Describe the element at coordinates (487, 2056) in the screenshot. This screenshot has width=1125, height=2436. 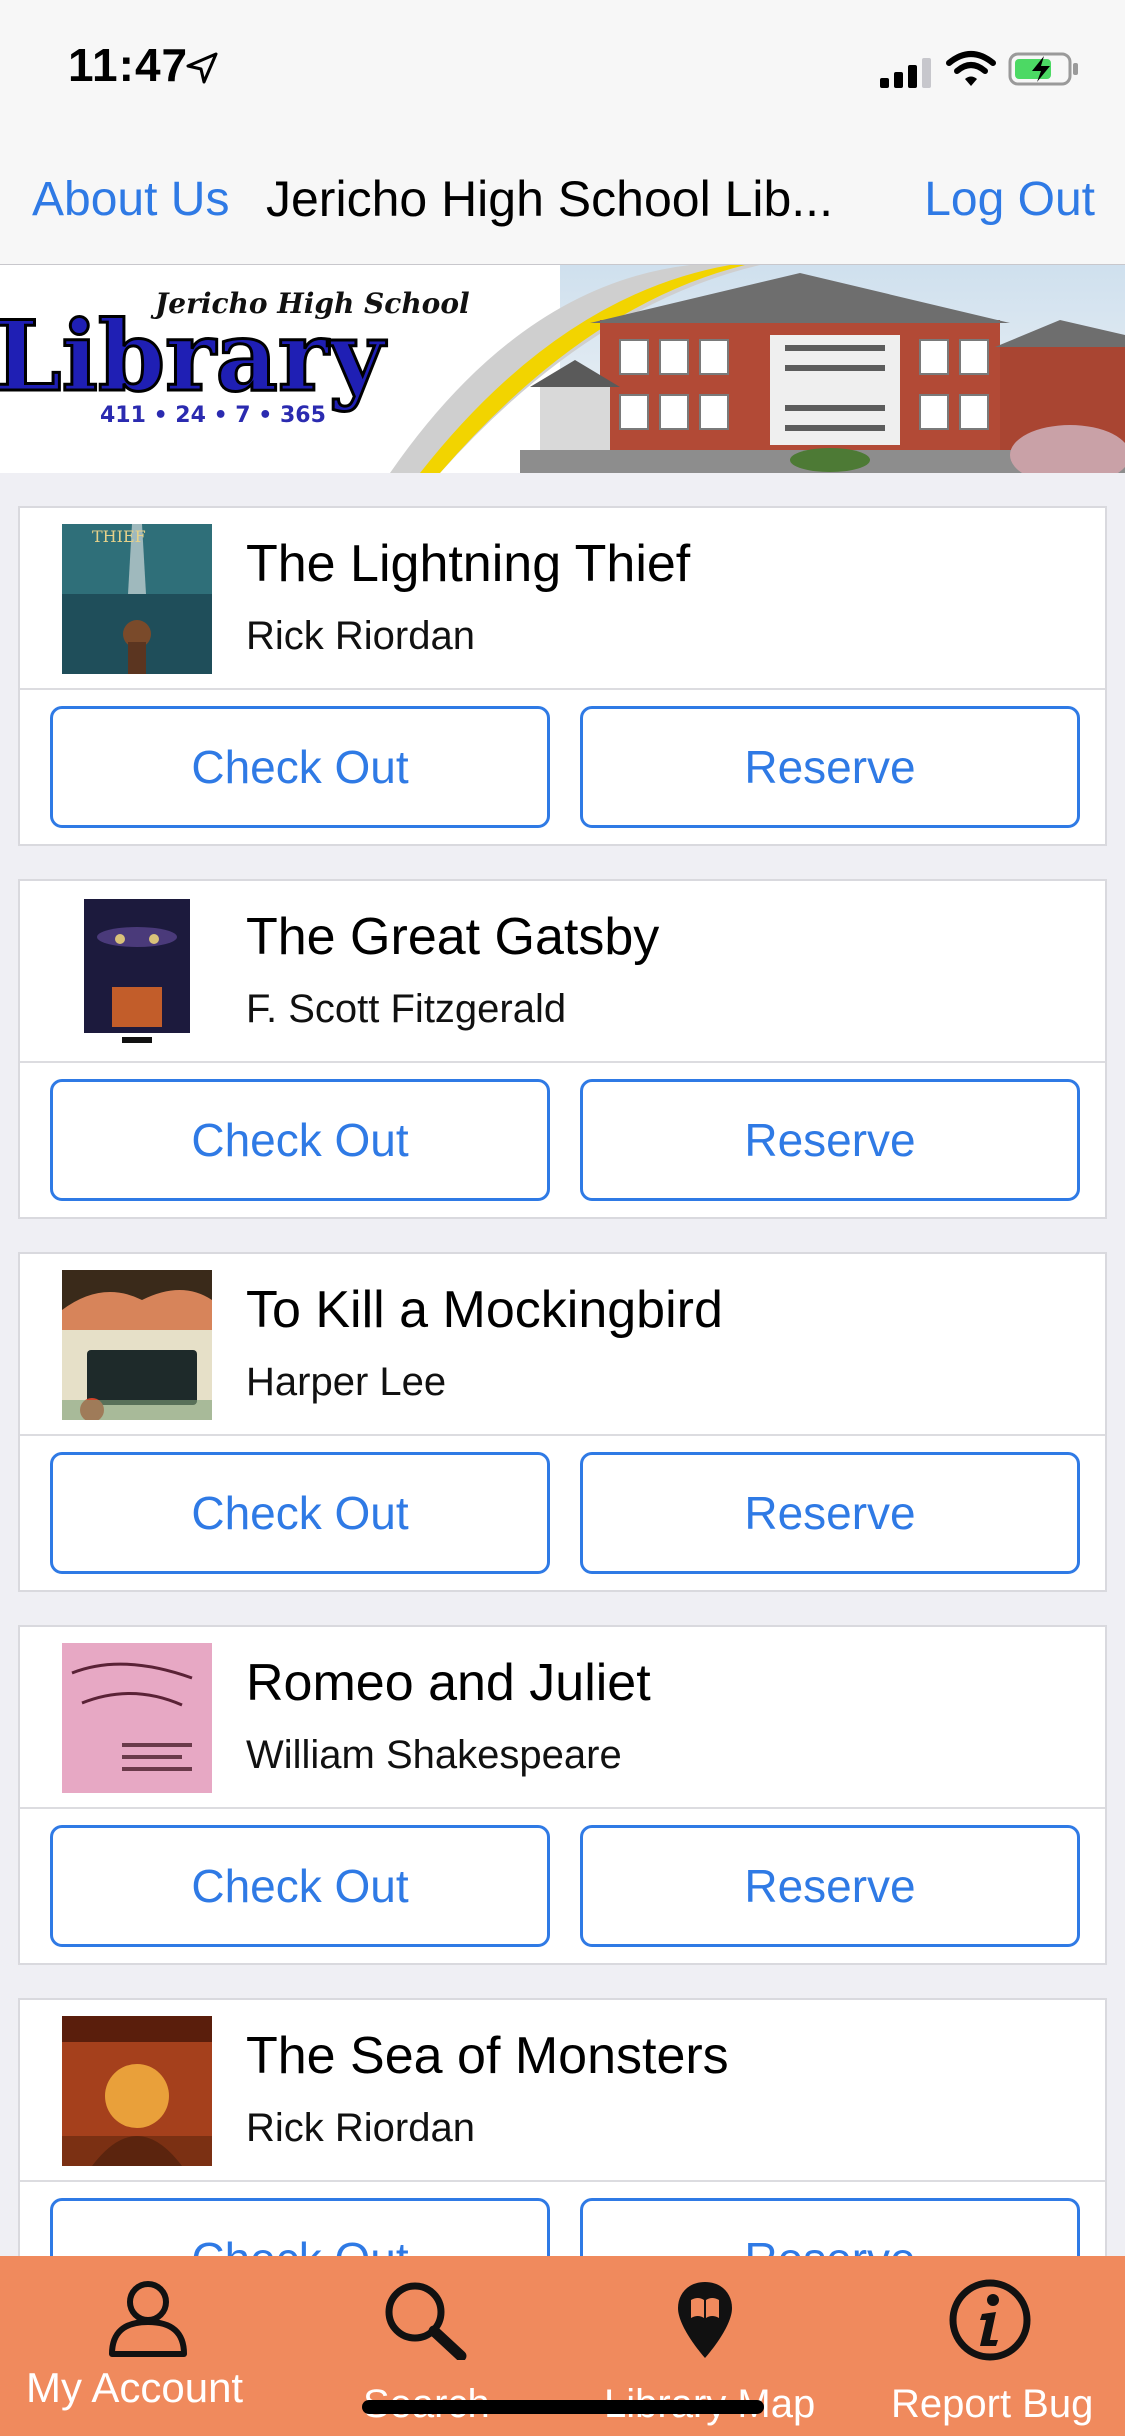
I see `book-title: The Sea of Monsters` at that location.